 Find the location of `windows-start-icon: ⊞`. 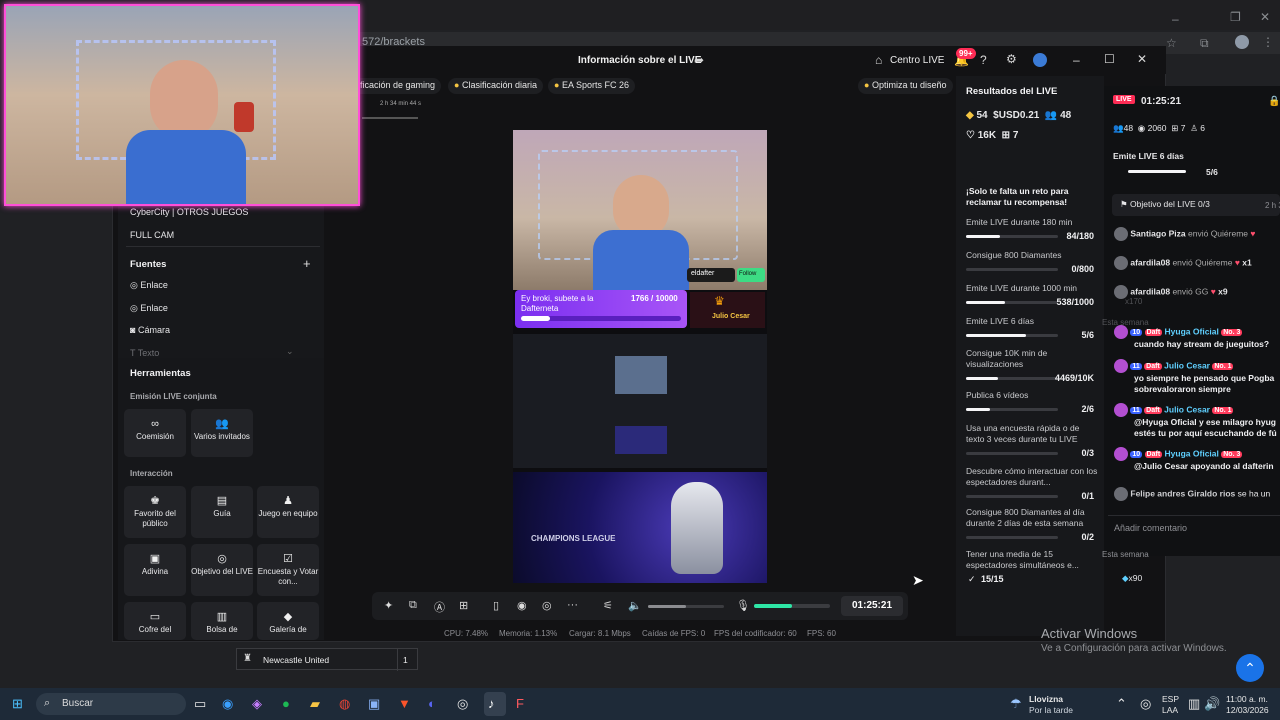

windows-start-icon: ⊞ is located at coordinates (17, 704).